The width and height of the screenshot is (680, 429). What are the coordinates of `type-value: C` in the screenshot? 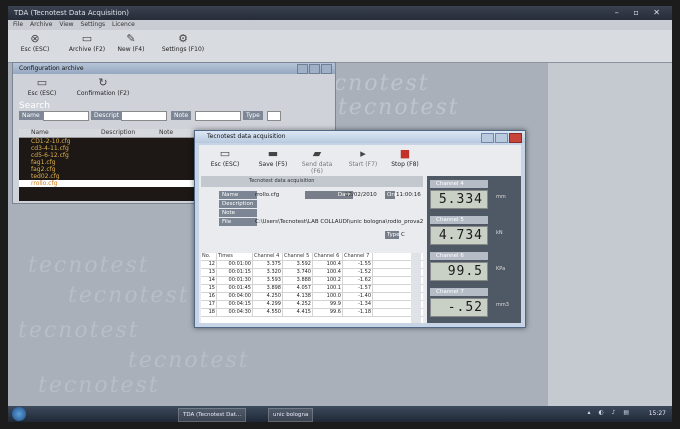 It's located at (403, 235).